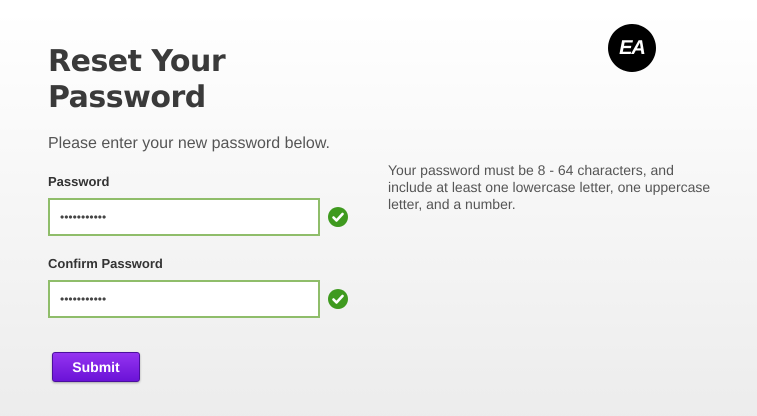  What do you see at coordinates (550, 187) in the screenshot?
I see `password-requirements-text: Your password must be 8 - 64 characters, and include at least one lowercase letter, one uppercase letter, and a number.` at bounding box center [550, 187].